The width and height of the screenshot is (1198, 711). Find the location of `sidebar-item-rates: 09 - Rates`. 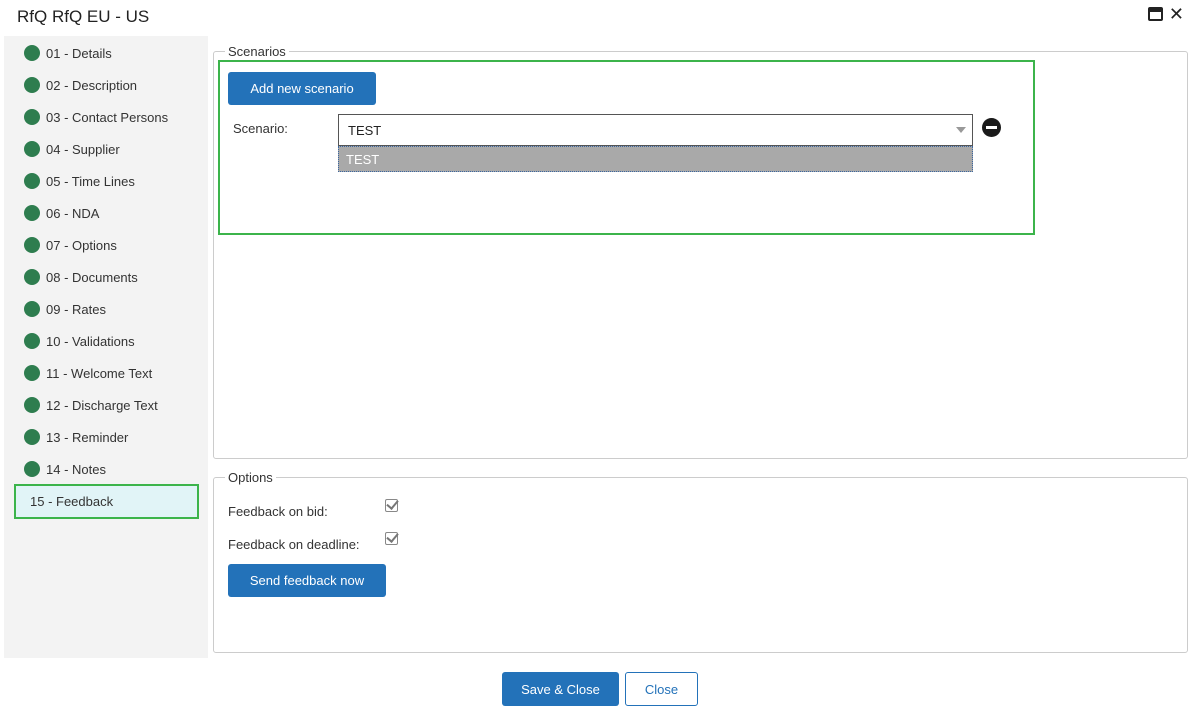

sidebar-item-rates: 09 - Rates is located at coordinates (106, 309).